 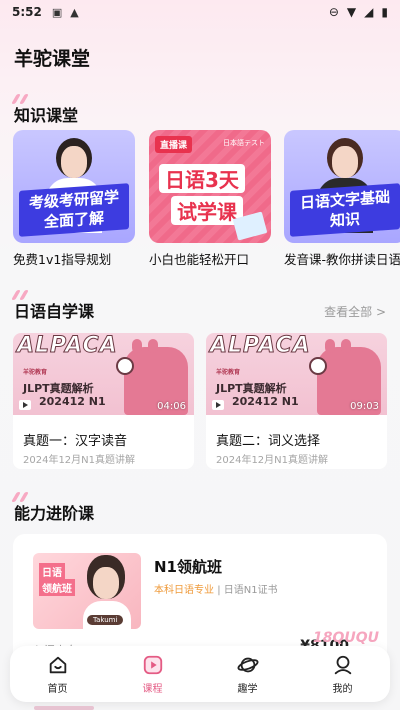 What do you see at coordinates (250, 590) in the screenshot?
I see `course-cert: 日语N1证书` at bounding box center [250, 590].